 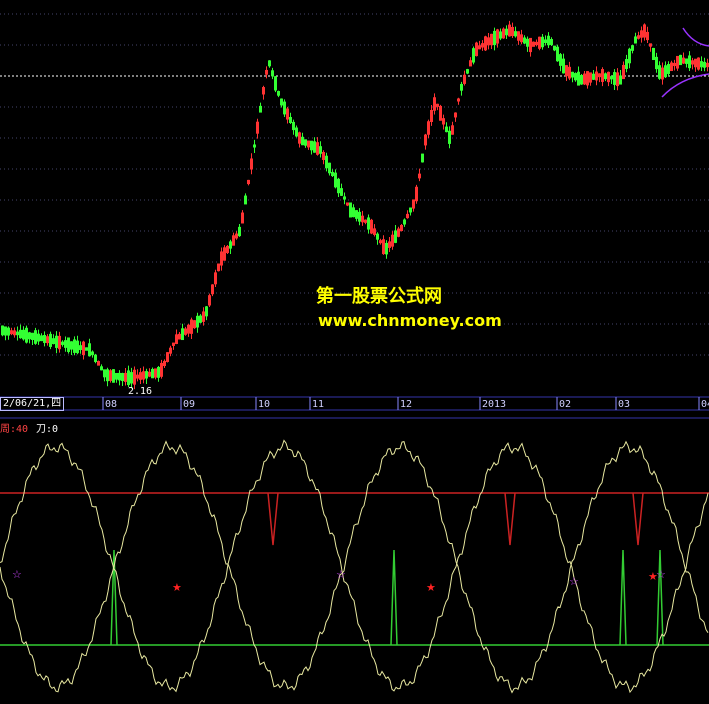 I want to click on green-spike, so click(x=394, y=597).